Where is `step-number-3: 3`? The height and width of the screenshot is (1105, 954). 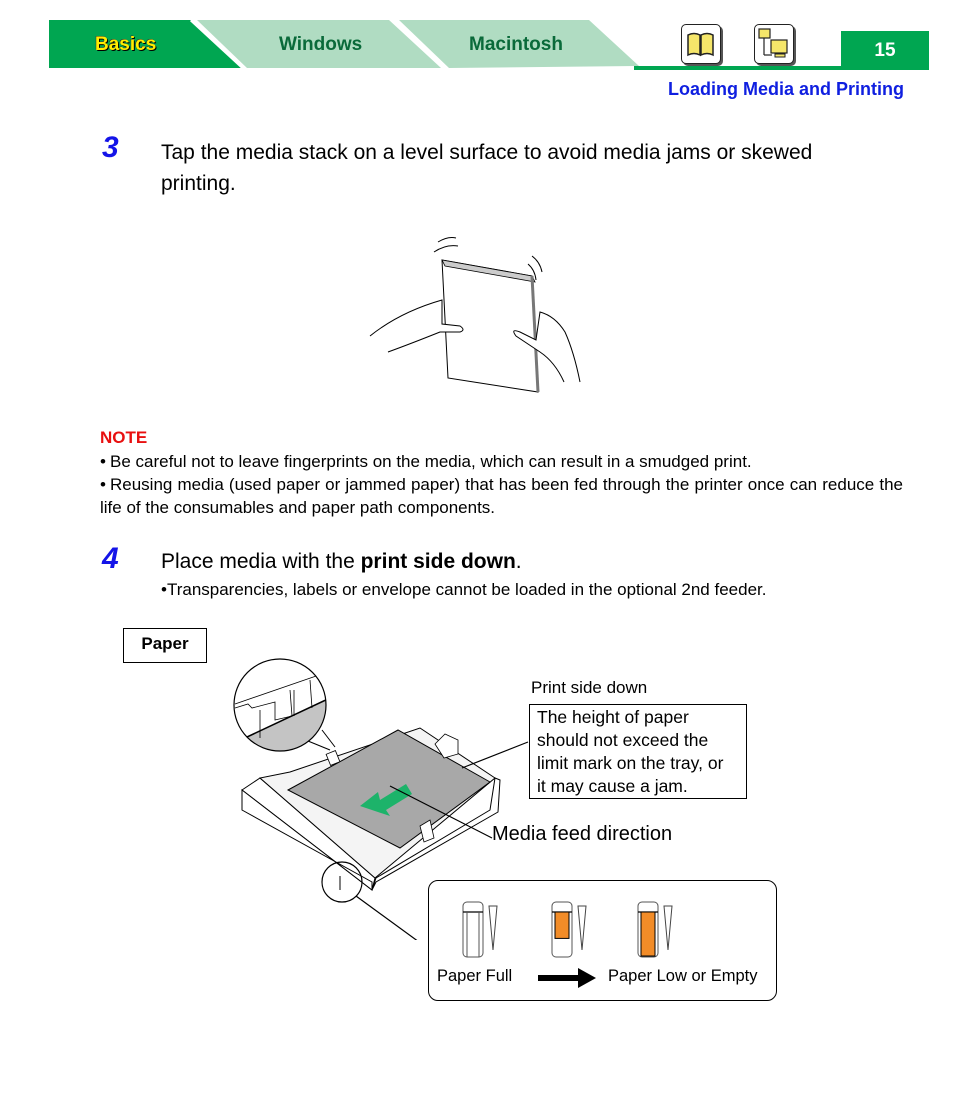 step-number-3: 3 is located at coordinates (110, 147).